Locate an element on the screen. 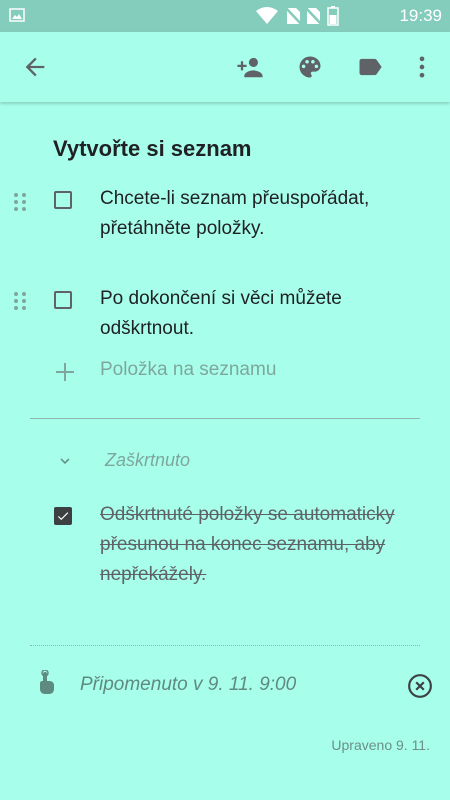  clock: 19:39 is located at coordinates (420, 15).